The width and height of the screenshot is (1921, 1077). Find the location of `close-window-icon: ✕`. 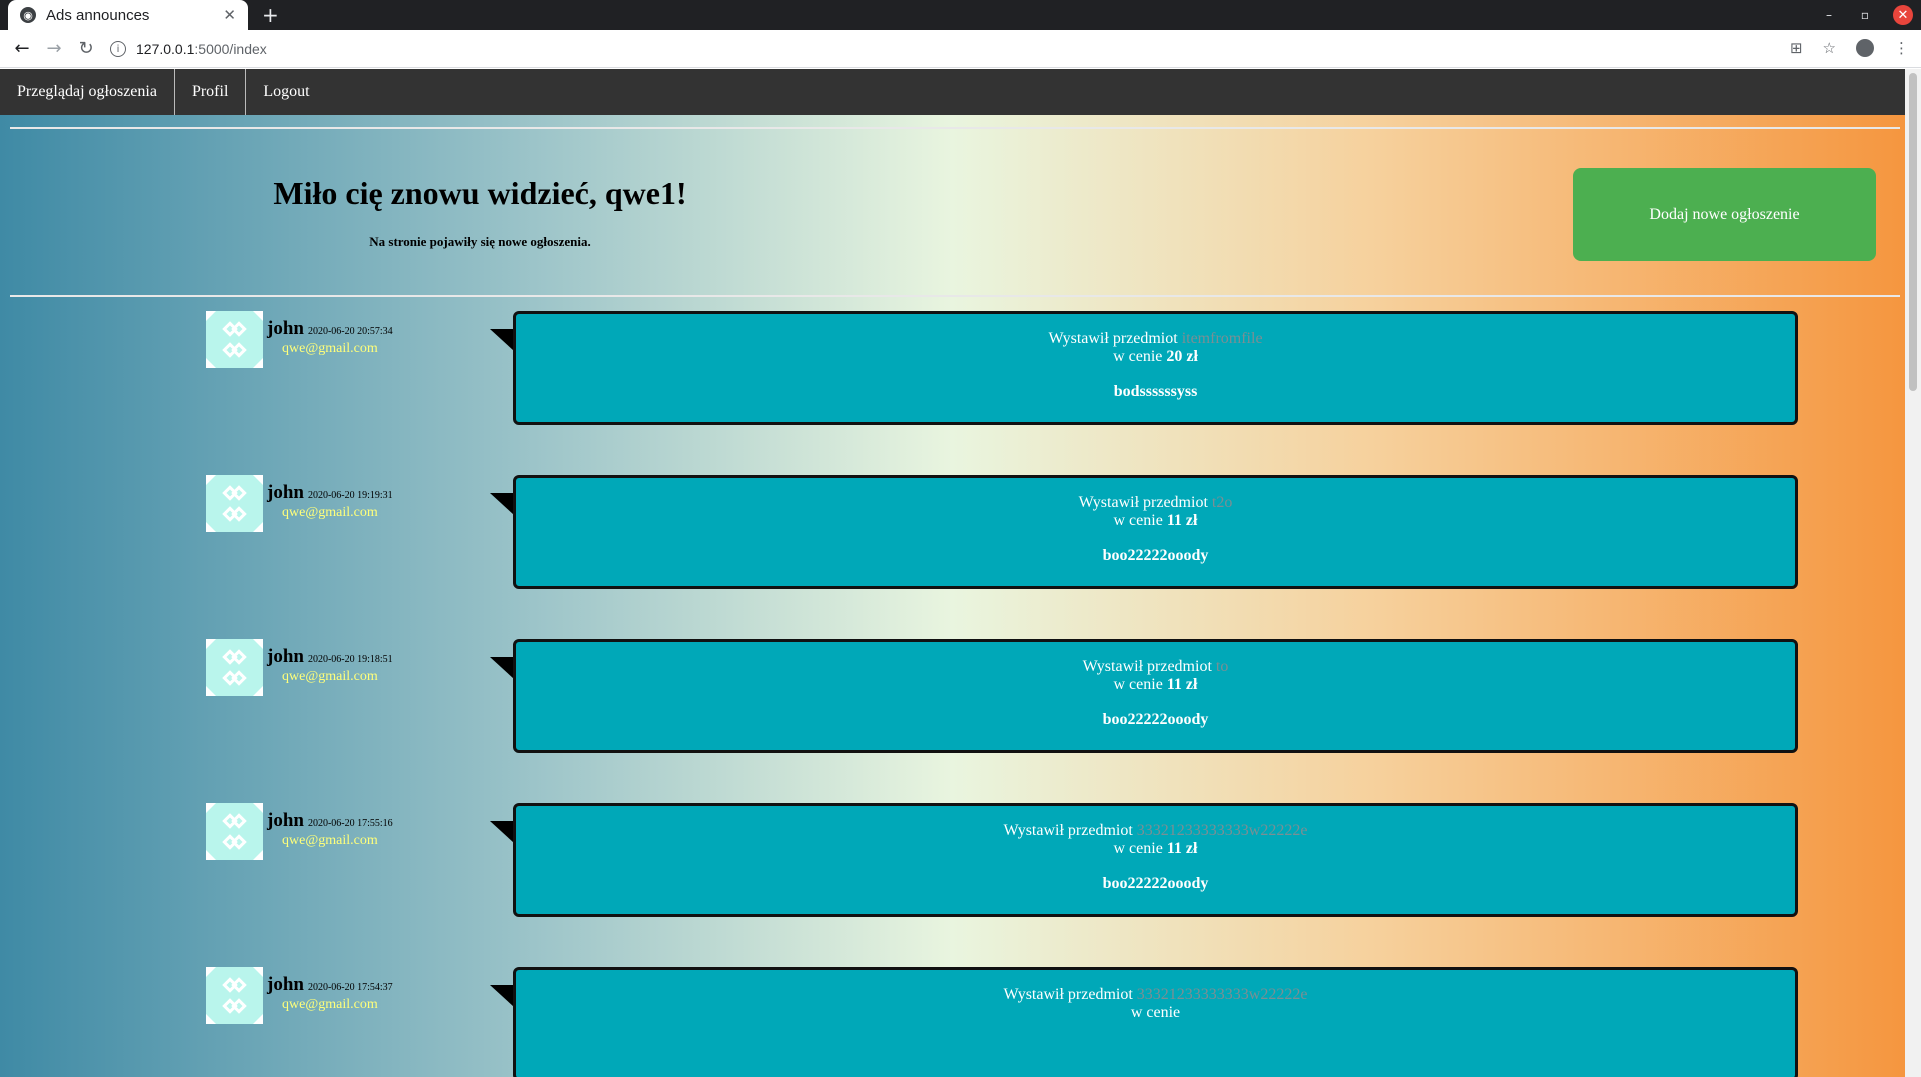

close-window-icon: ✕ is located at coordinates (1903, 15).